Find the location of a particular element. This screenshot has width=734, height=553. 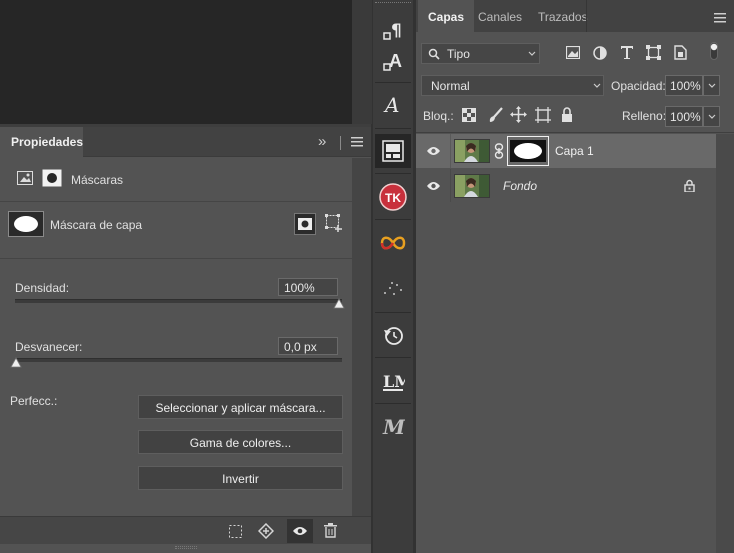

opacity-input: 100% is located at coordinates (684, 85).